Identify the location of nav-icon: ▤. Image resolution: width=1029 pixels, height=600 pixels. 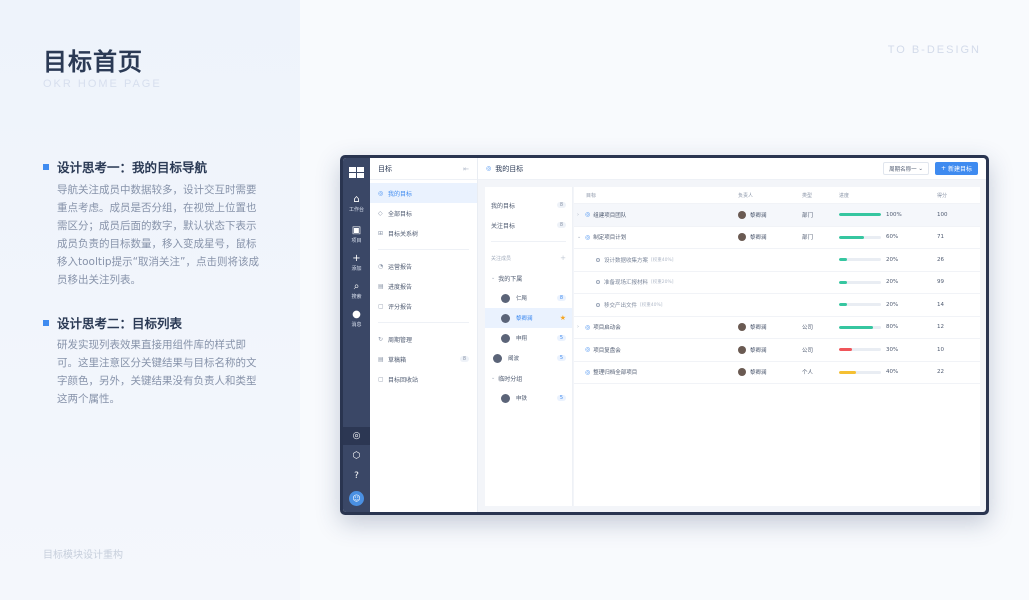
(381, 286).